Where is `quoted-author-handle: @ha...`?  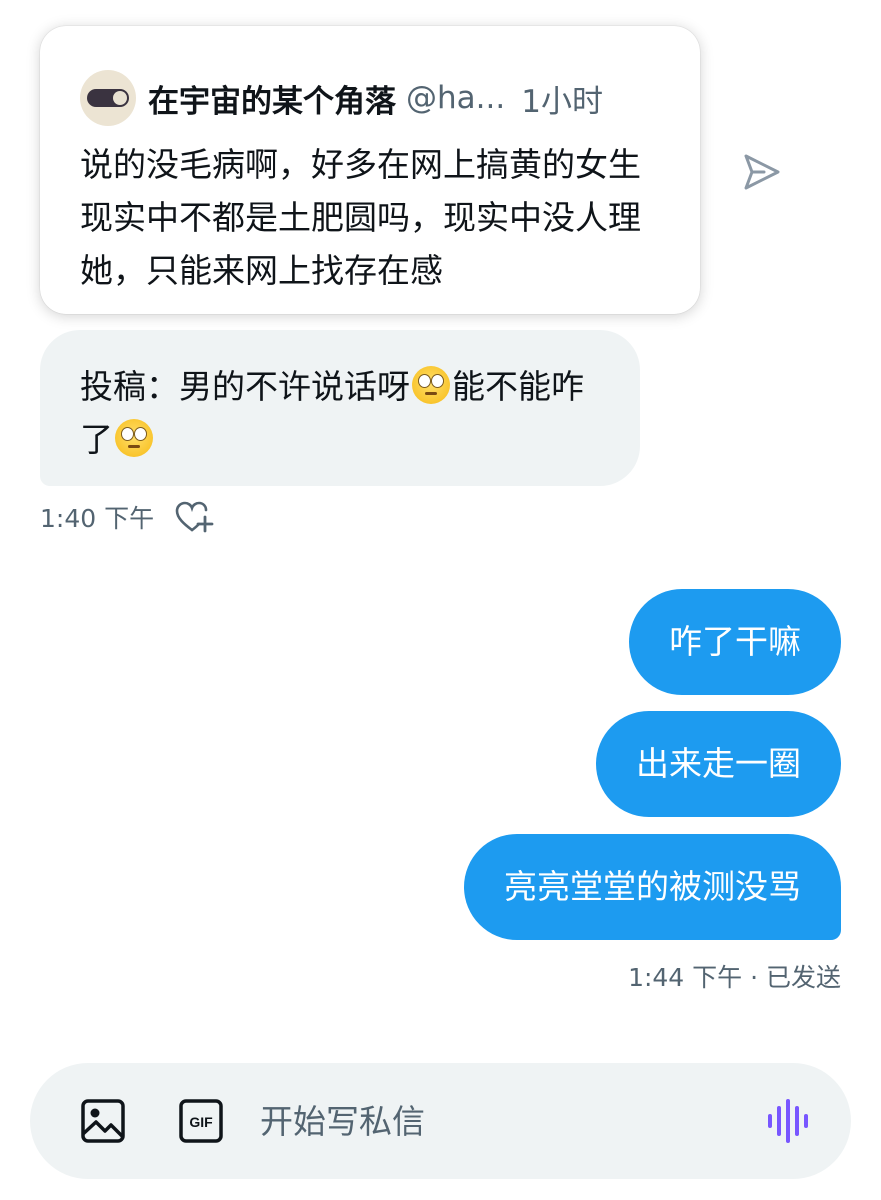
quoted-author-handle: @ha... is located at coordinates (456, 98).